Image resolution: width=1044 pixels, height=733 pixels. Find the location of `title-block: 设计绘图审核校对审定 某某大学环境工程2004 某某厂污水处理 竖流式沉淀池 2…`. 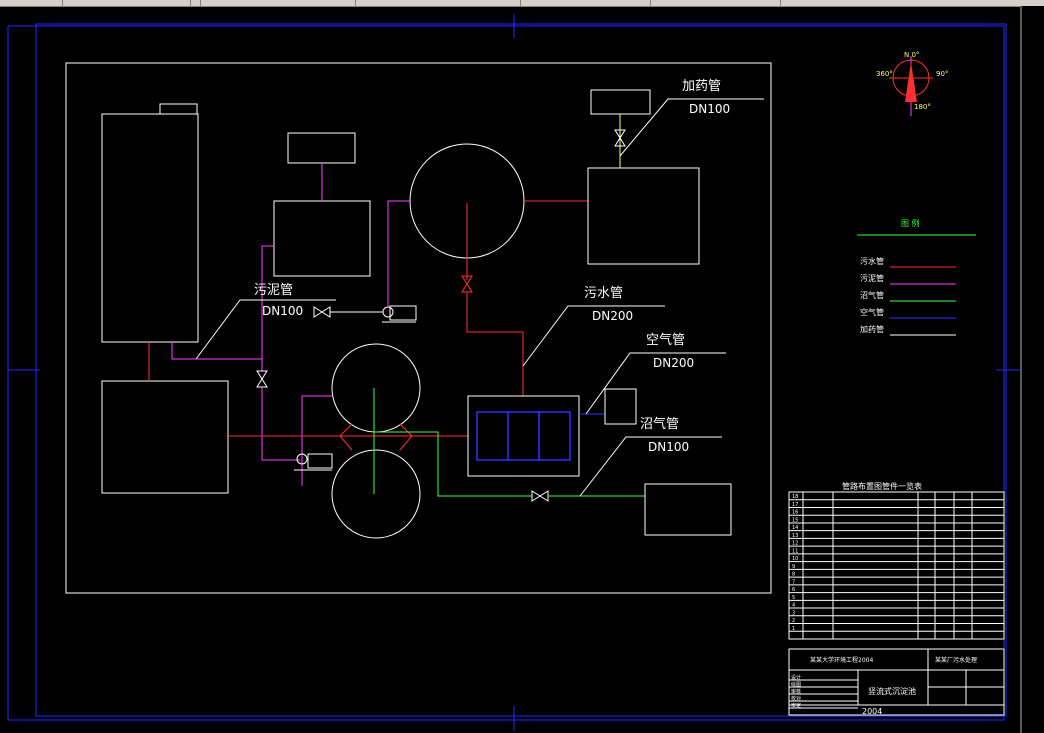

title-block: 设计绘图审核校对审定 某某大学环境工程2004 某某厂污水处理 竖流式沉淀池 2… is located at coordinates (896, 682).